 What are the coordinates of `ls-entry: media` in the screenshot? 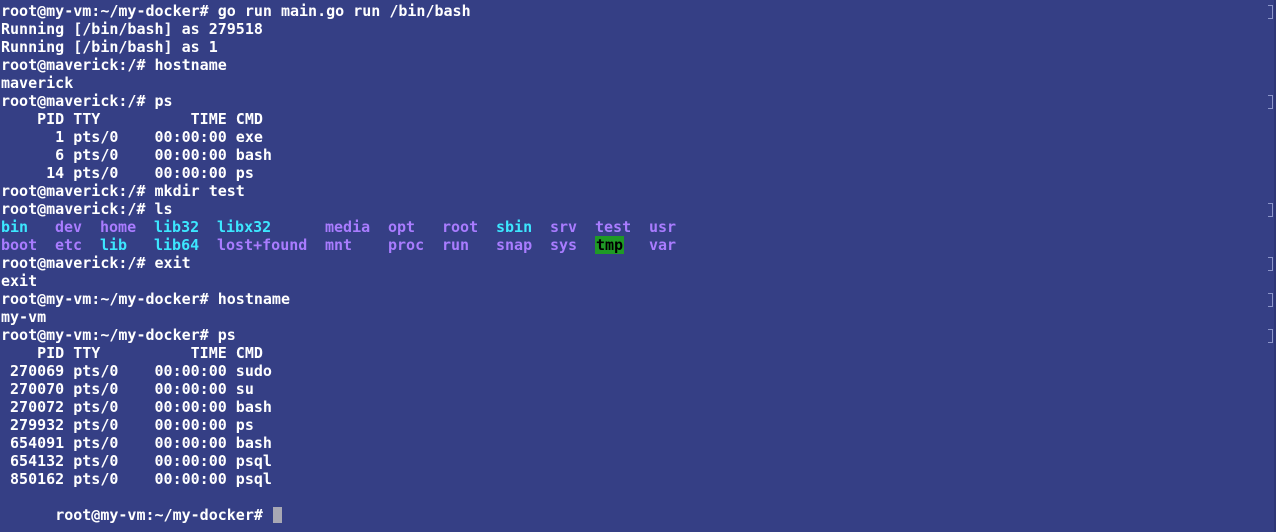 It's located at (356, 227).